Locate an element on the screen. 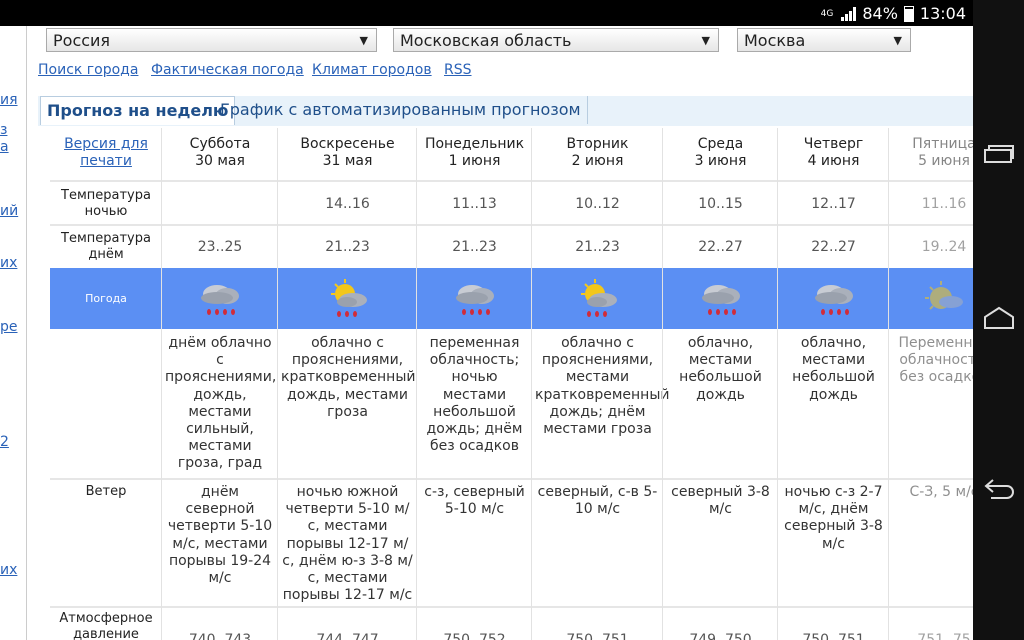  clock: 13:04 is located at coordinates (942, 13).